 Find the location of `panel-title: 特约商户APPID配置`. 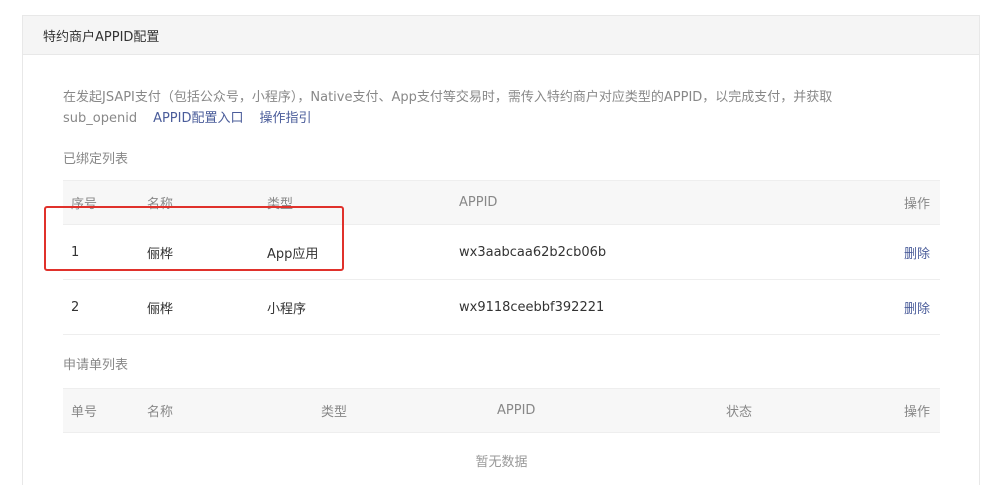

panel-title: 特约商户APPID配置 is located at coordinates (101, 37).